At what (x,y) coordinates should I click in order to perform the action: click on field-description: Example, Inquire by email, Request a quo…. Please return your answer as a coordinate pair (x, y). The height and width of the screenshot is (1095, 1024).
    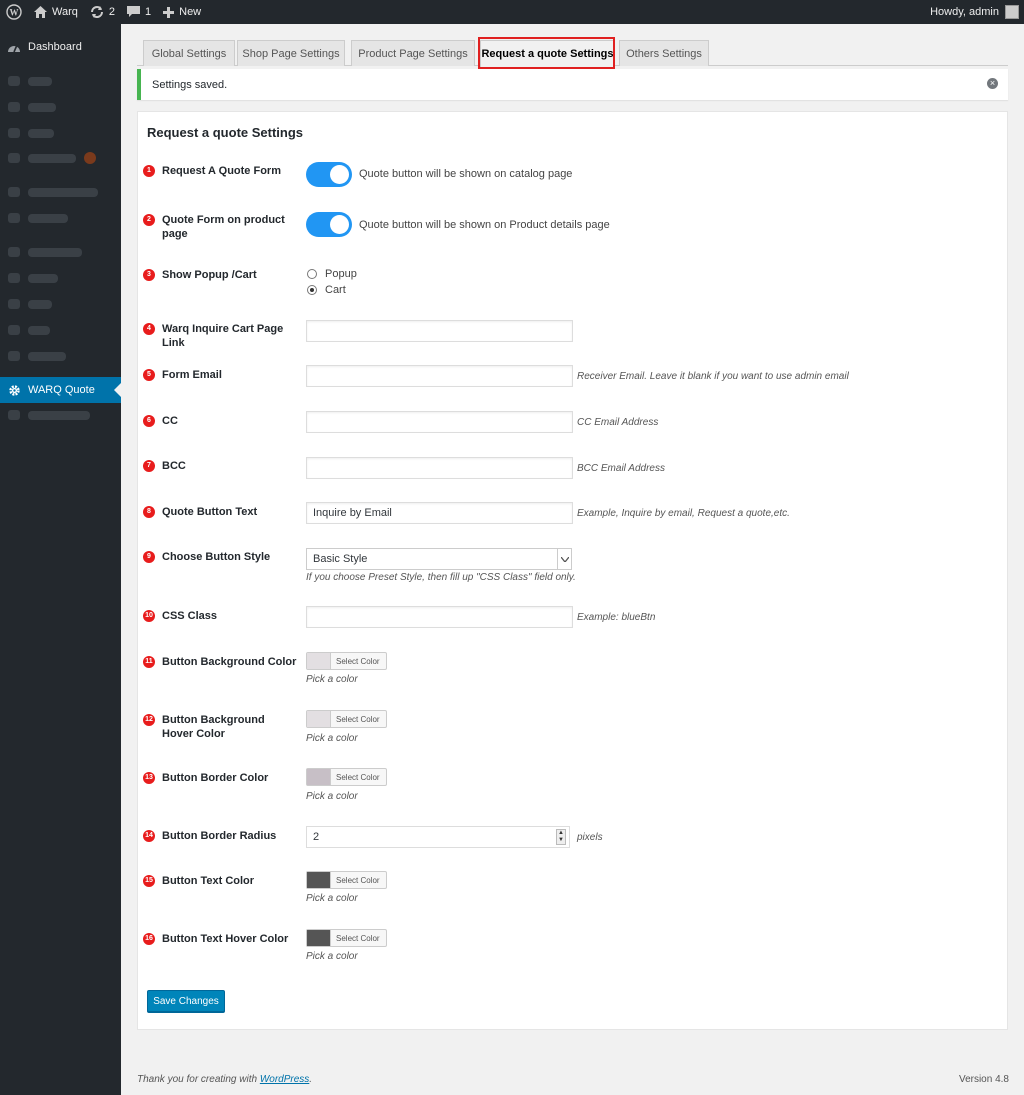
    Looking at the image, I should click on (683, 513).